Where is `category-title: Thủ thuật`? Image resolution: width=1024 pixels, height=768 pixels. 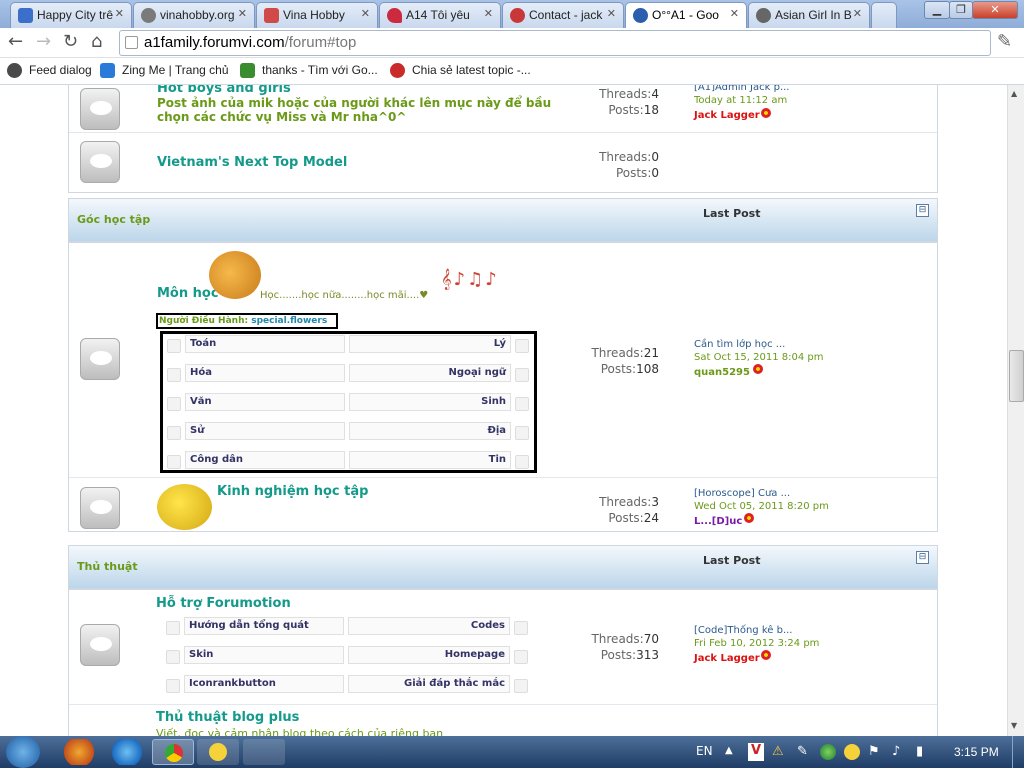
category-title: Thủ thuật is located at coordinates (107, 566).